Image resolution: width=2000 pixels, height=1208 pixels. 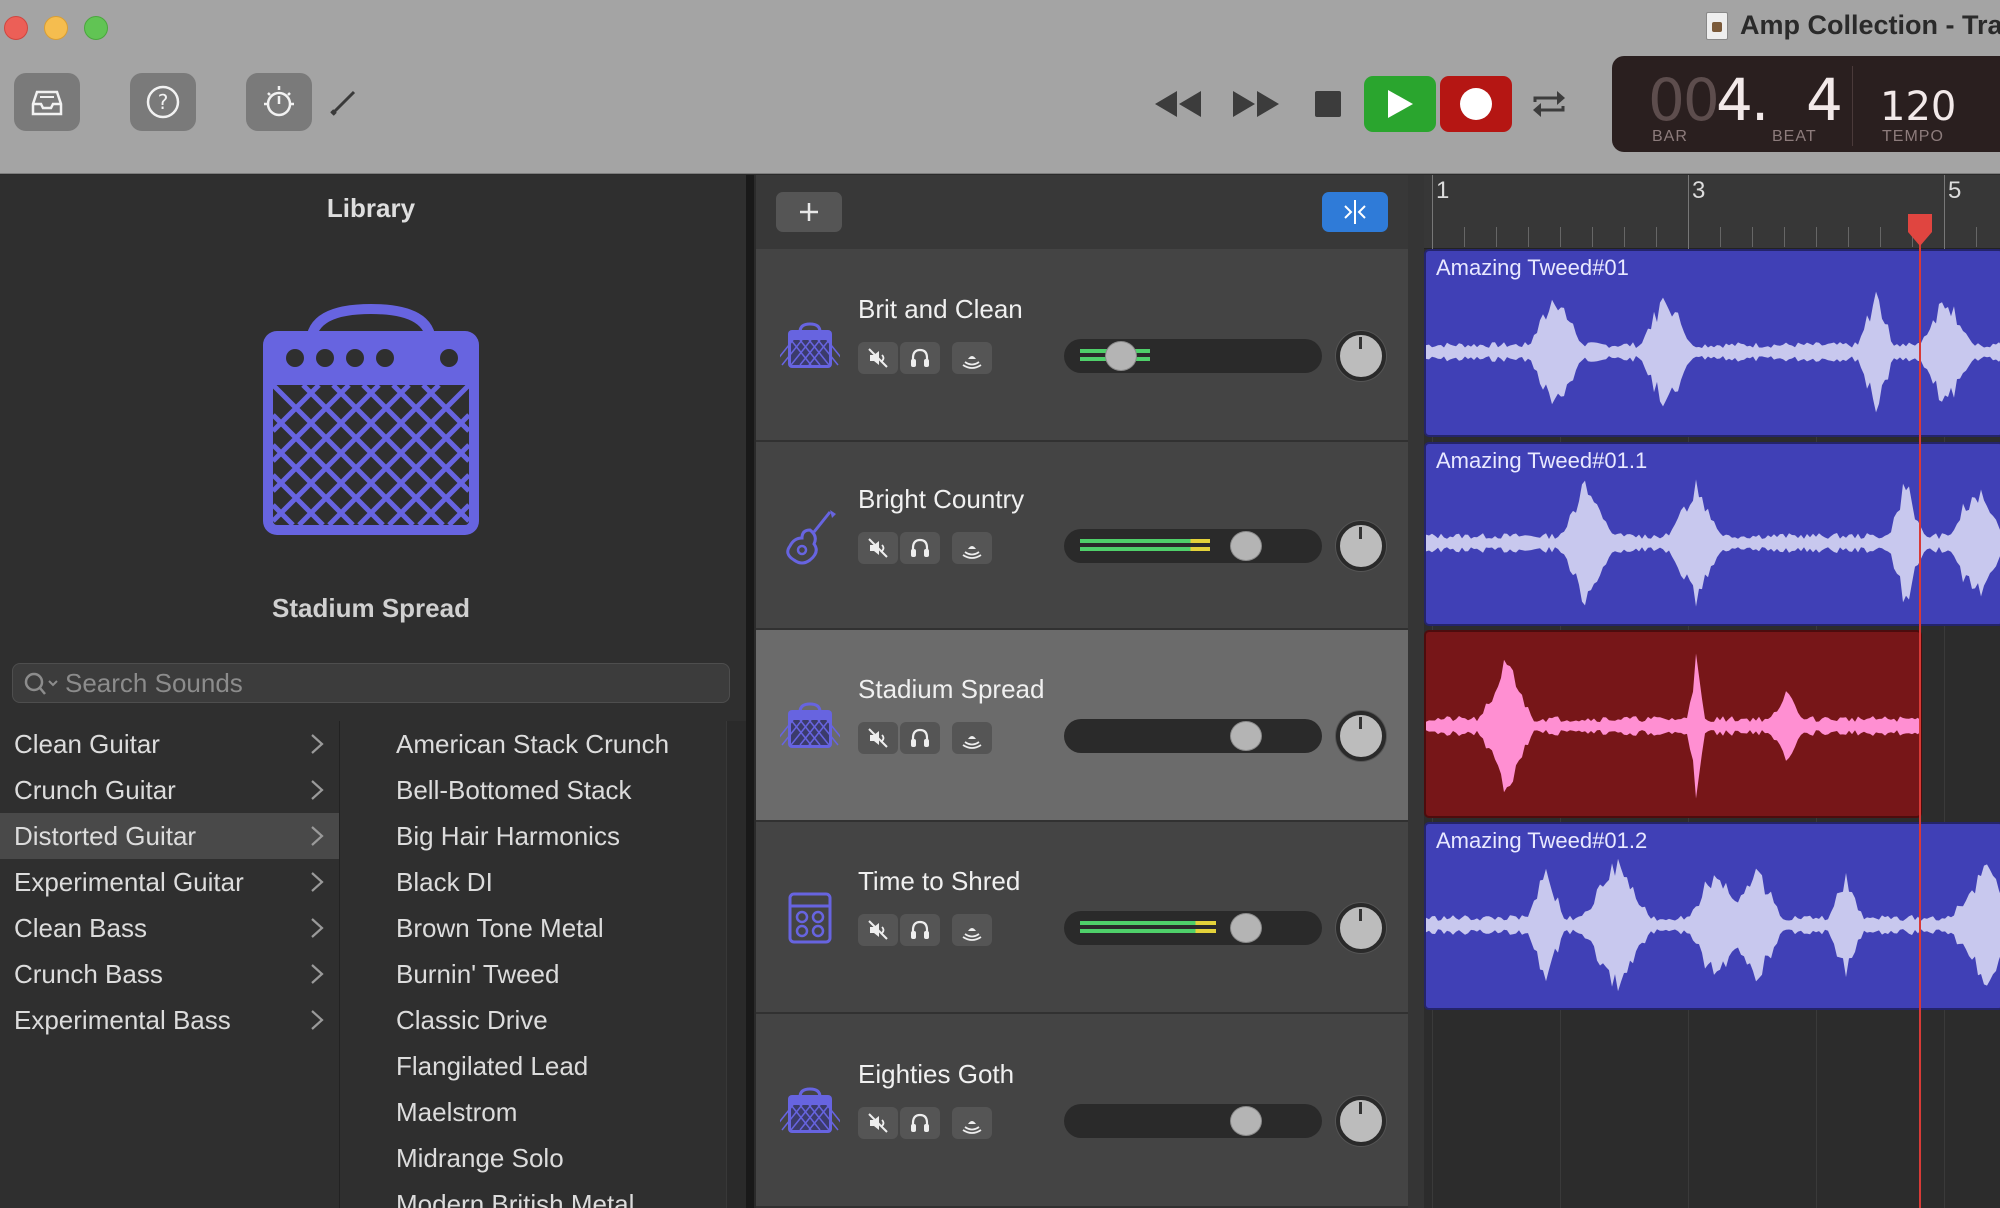 I want to click on track-name: Time to Shred, so click(x=939, y=881).